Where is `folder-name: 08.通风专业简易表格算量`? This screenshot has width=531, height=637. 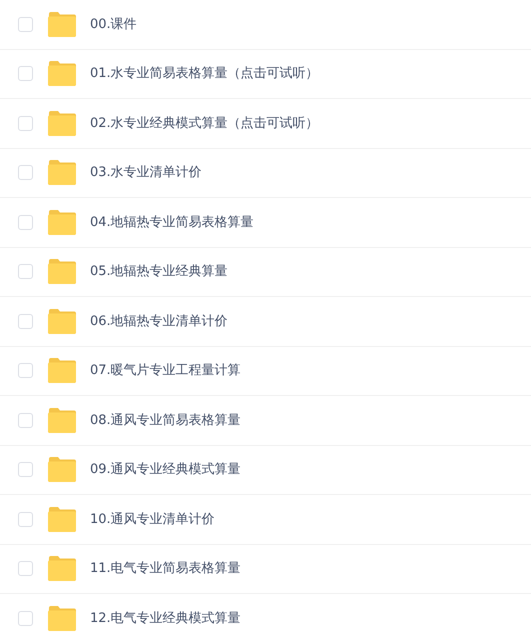
folder-name: 08.通风专业简易表格算量 is located at coordinates (165, 420).